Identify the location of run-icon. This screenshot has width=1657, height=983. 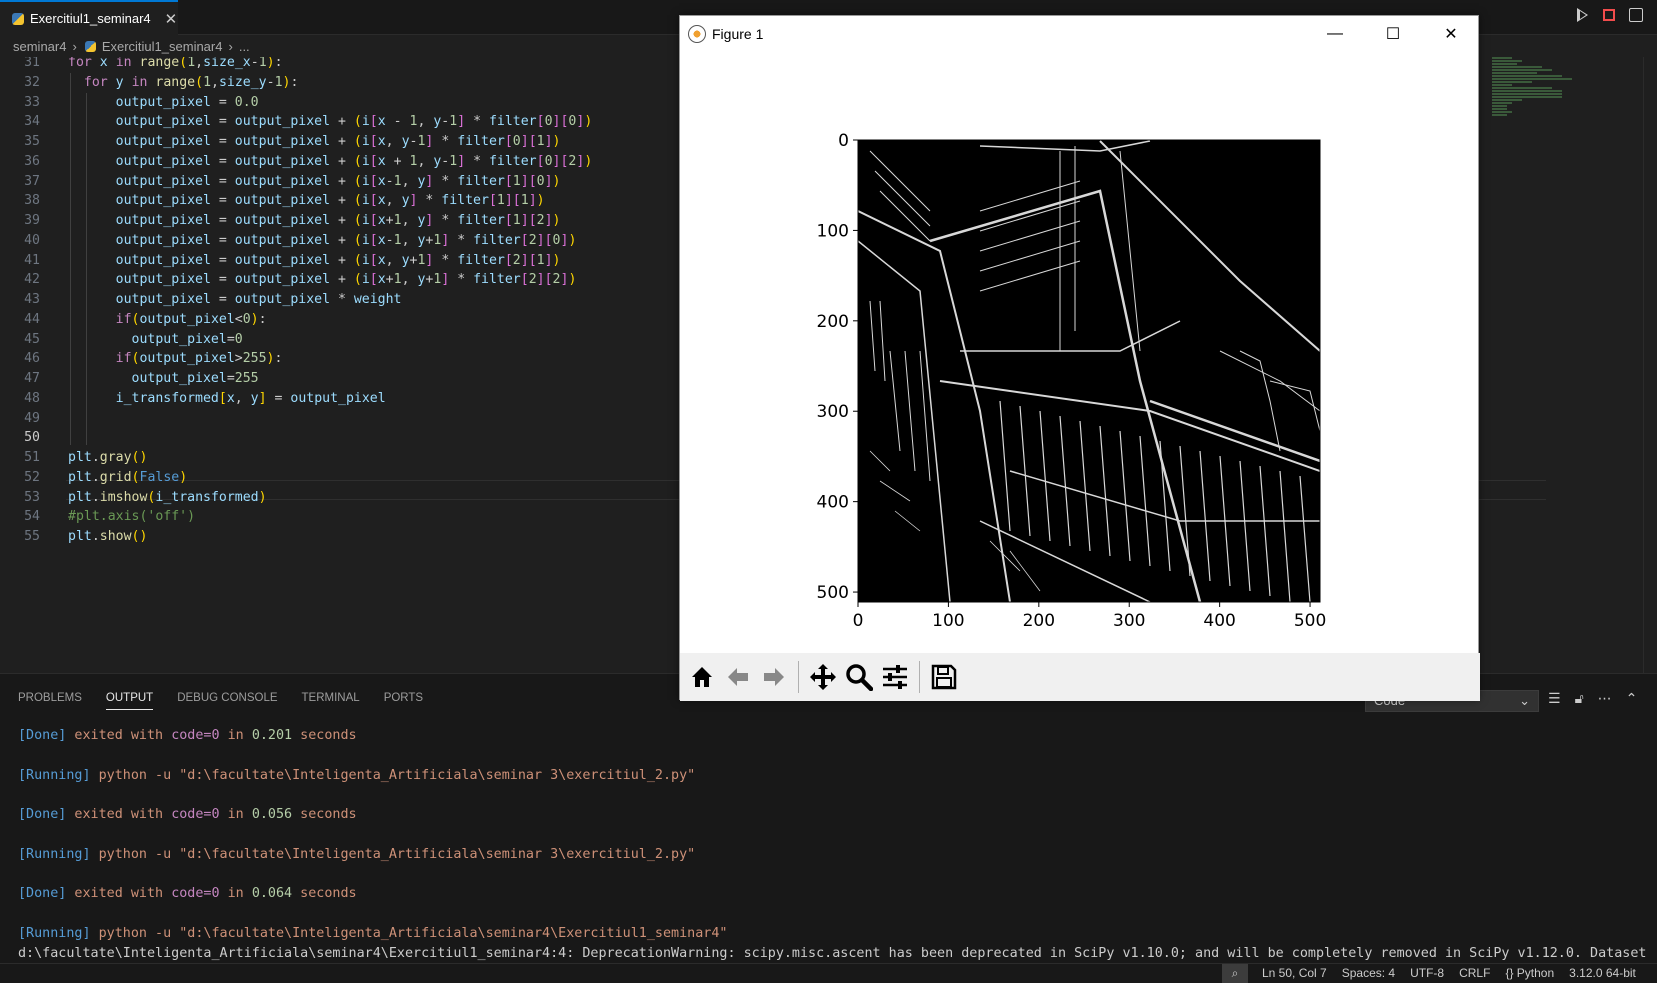
(1583, 15).